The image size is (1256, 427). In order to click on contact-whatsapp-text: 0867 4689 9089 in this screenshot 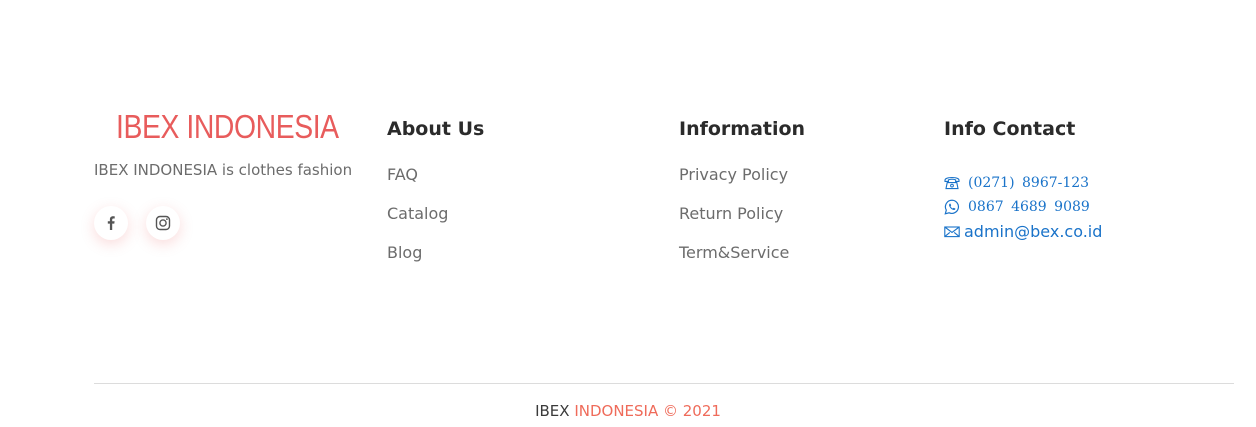, I will do `click(1029, 207)`.